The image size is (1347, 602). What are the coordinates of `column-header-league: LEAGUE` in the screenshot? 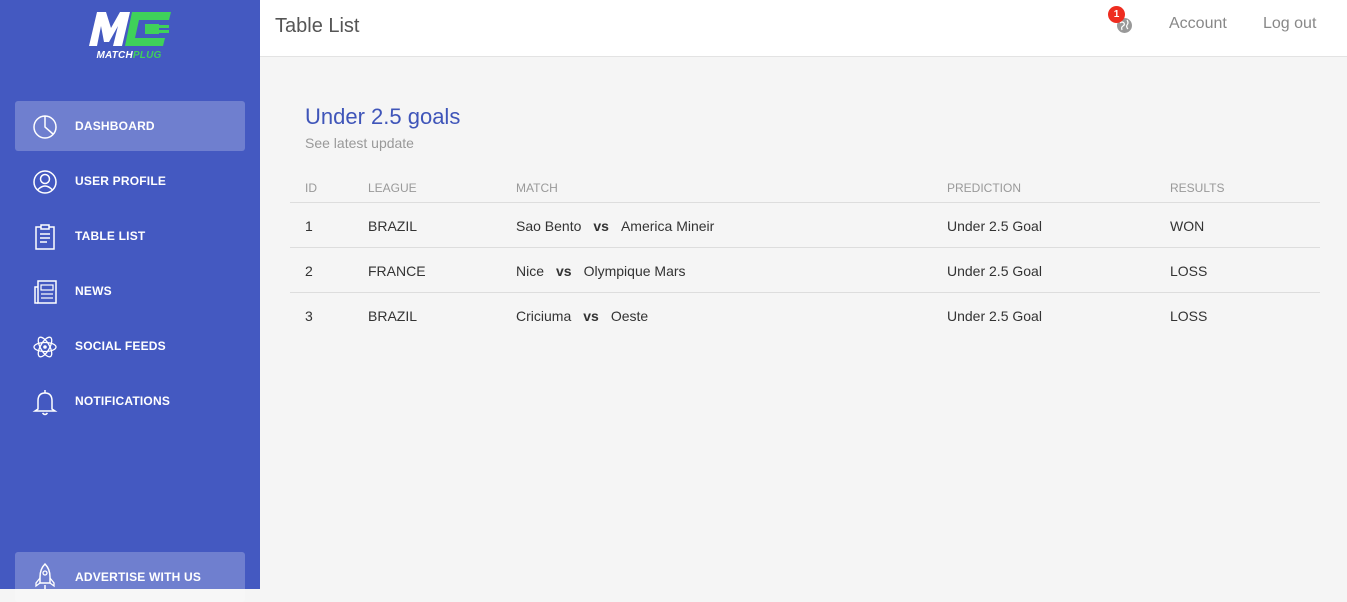 It's located at (392, 188).